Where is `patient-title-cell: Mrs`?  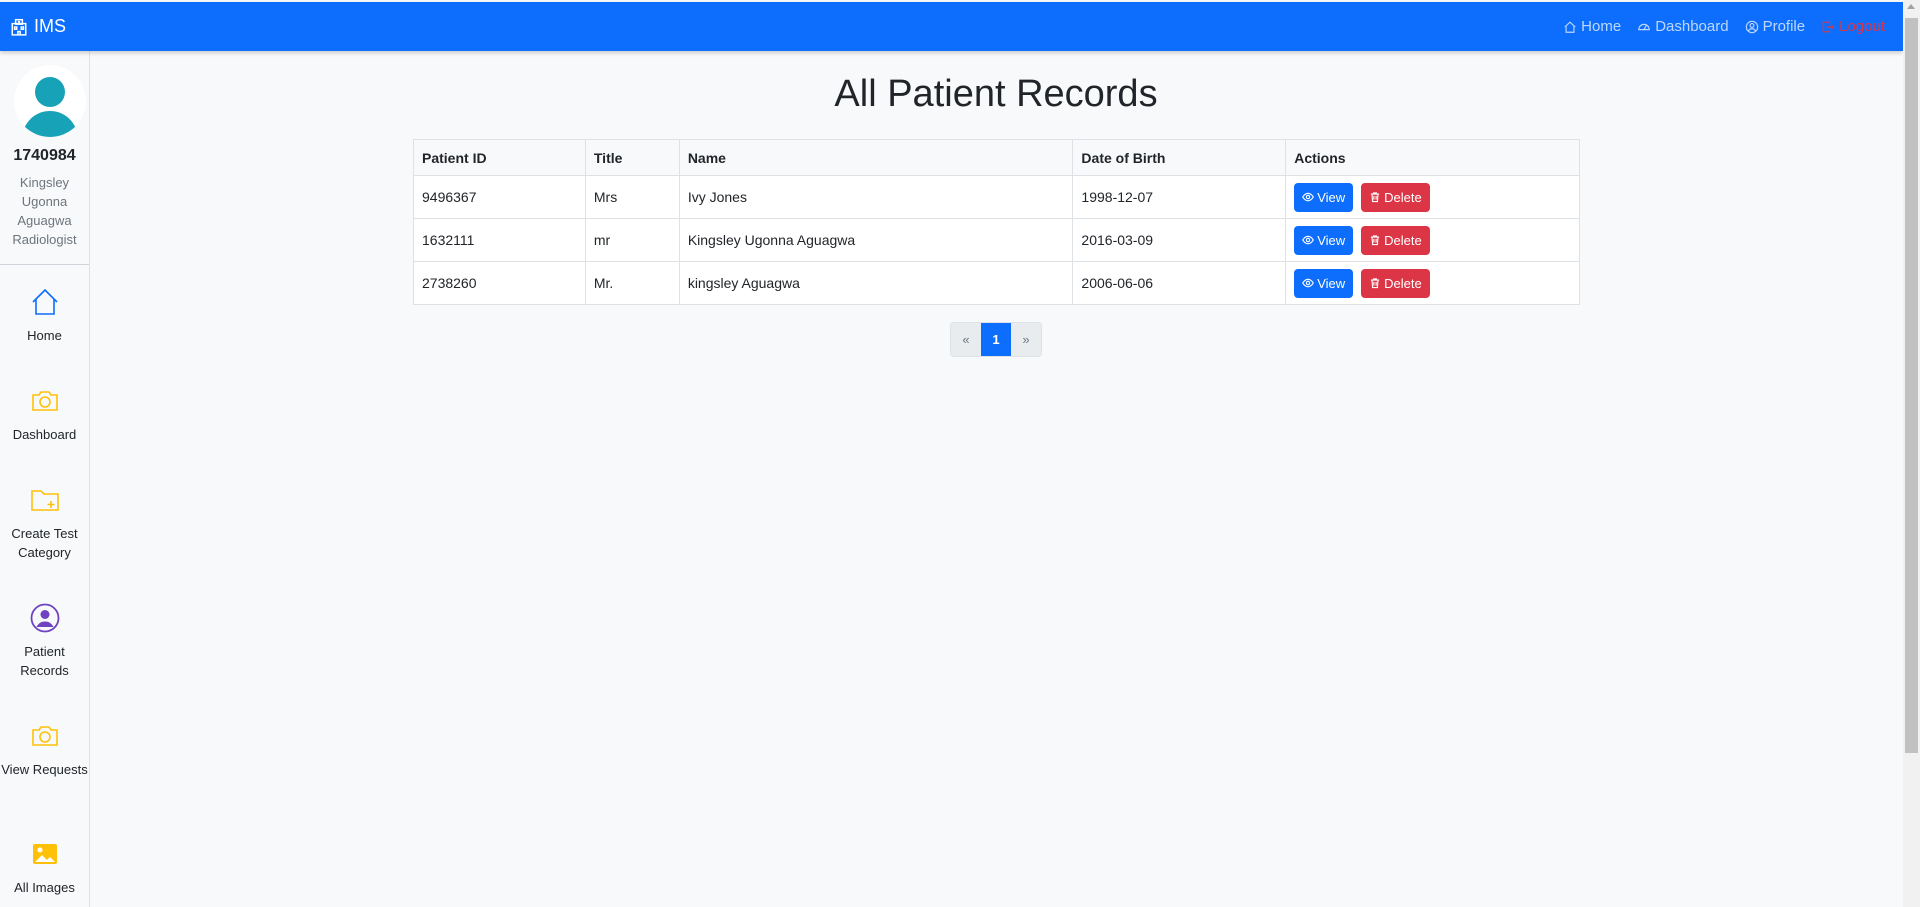
patient-title-cell: Mrs is located at coordinates (632, 197).